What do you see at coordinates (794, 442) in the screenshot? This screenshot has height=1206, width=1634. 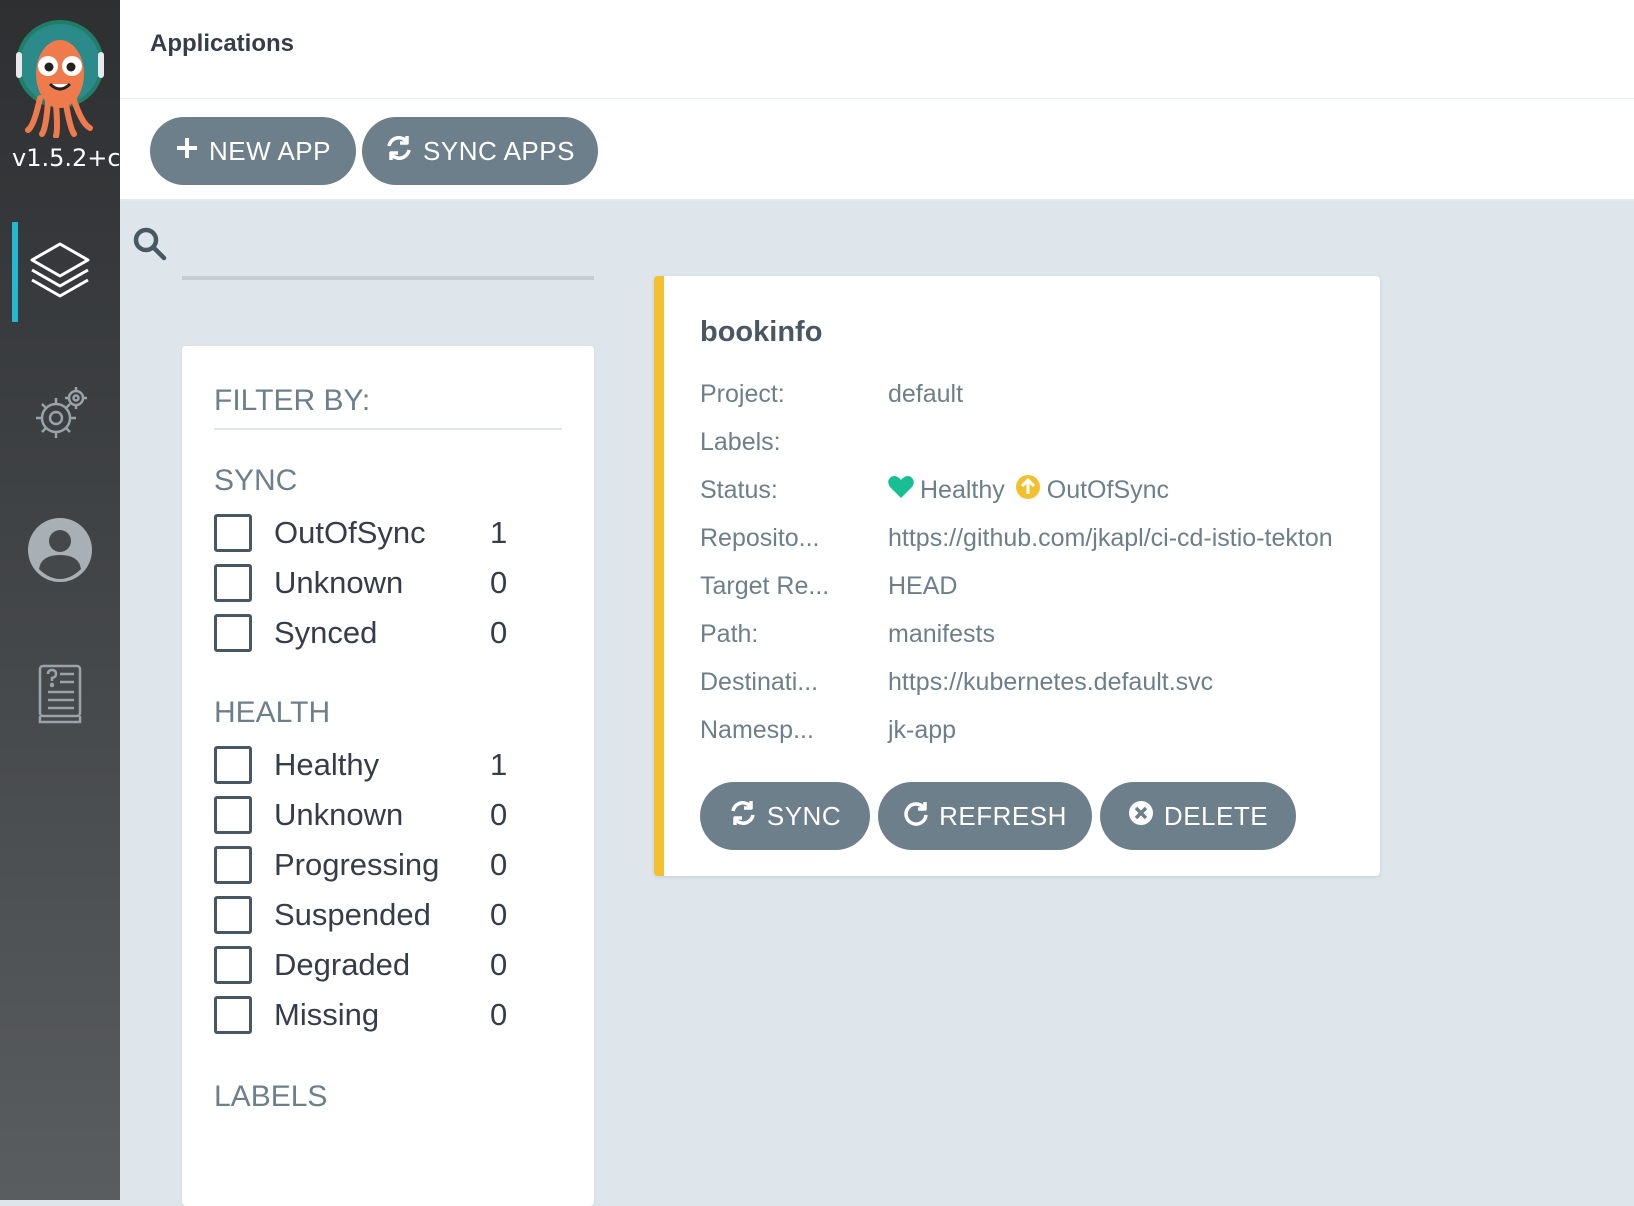 I see `field-labels: Labels:` at bounding box center [794, 442].